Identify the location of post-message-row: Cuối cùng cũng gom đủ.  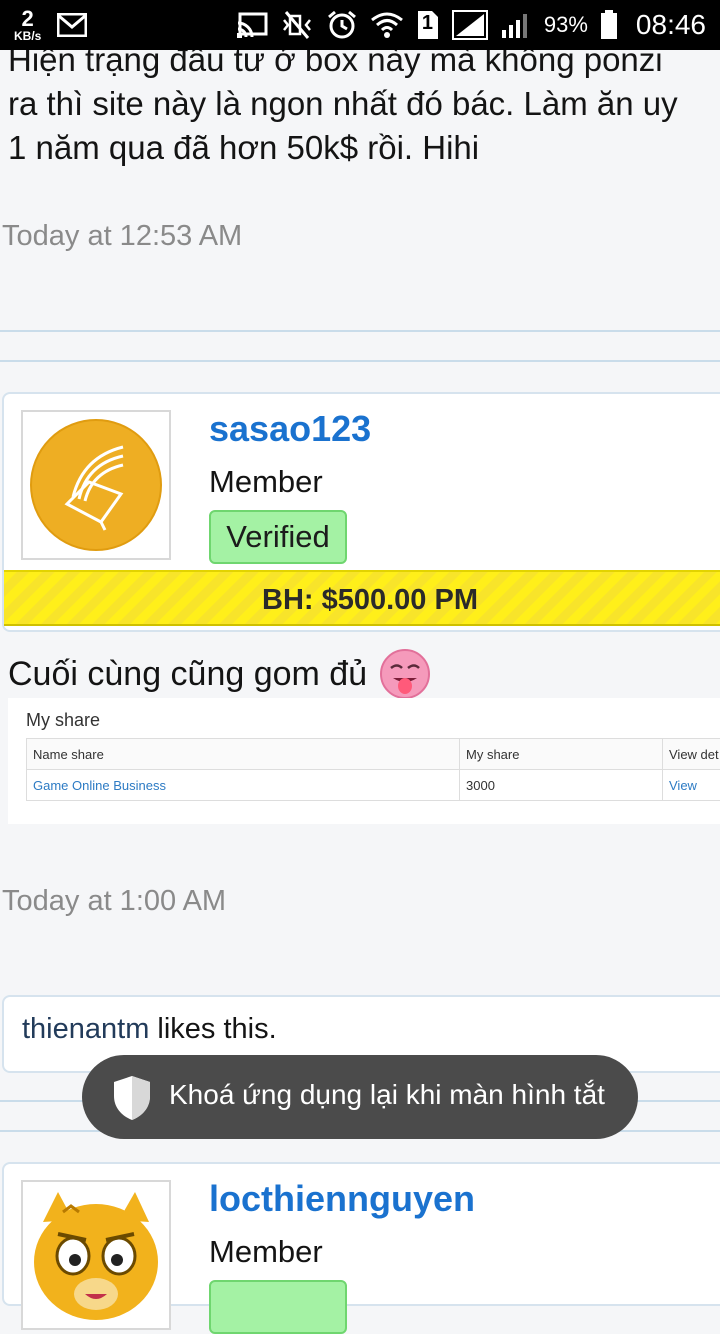
(219, 674).